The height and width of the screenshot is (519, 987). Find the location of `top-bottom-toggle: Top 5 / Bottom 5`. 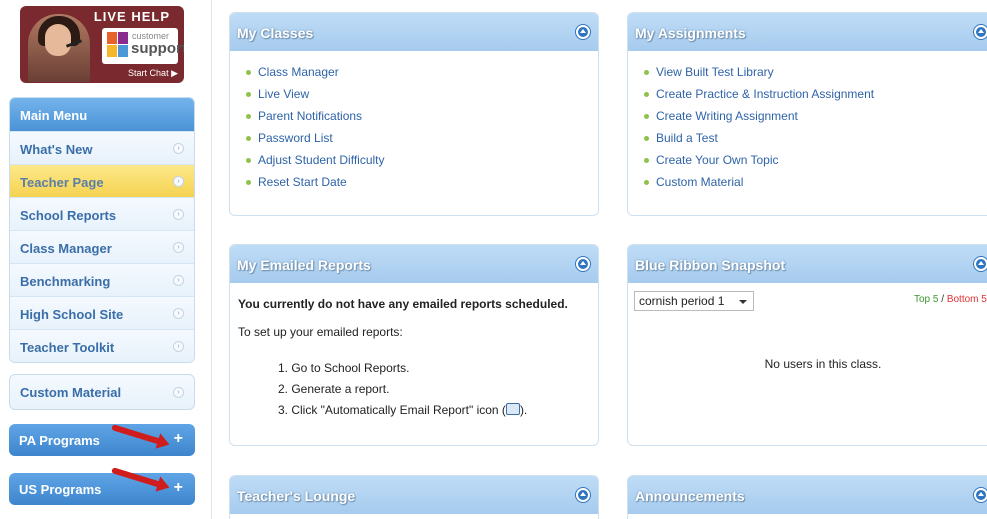

top-bottom-toggle: Top 5 / Bottom 5 is located at coordinates (950, 299).